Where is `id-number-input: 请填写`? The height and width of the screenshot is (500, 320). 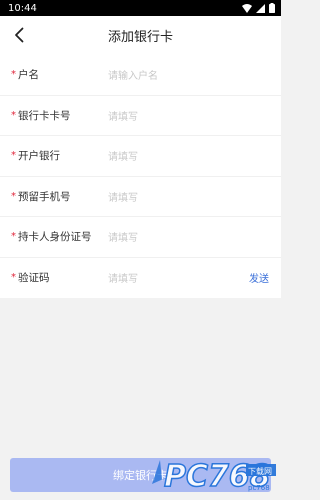
id-number-input: 请填写 is located at coordinates (194, 236).